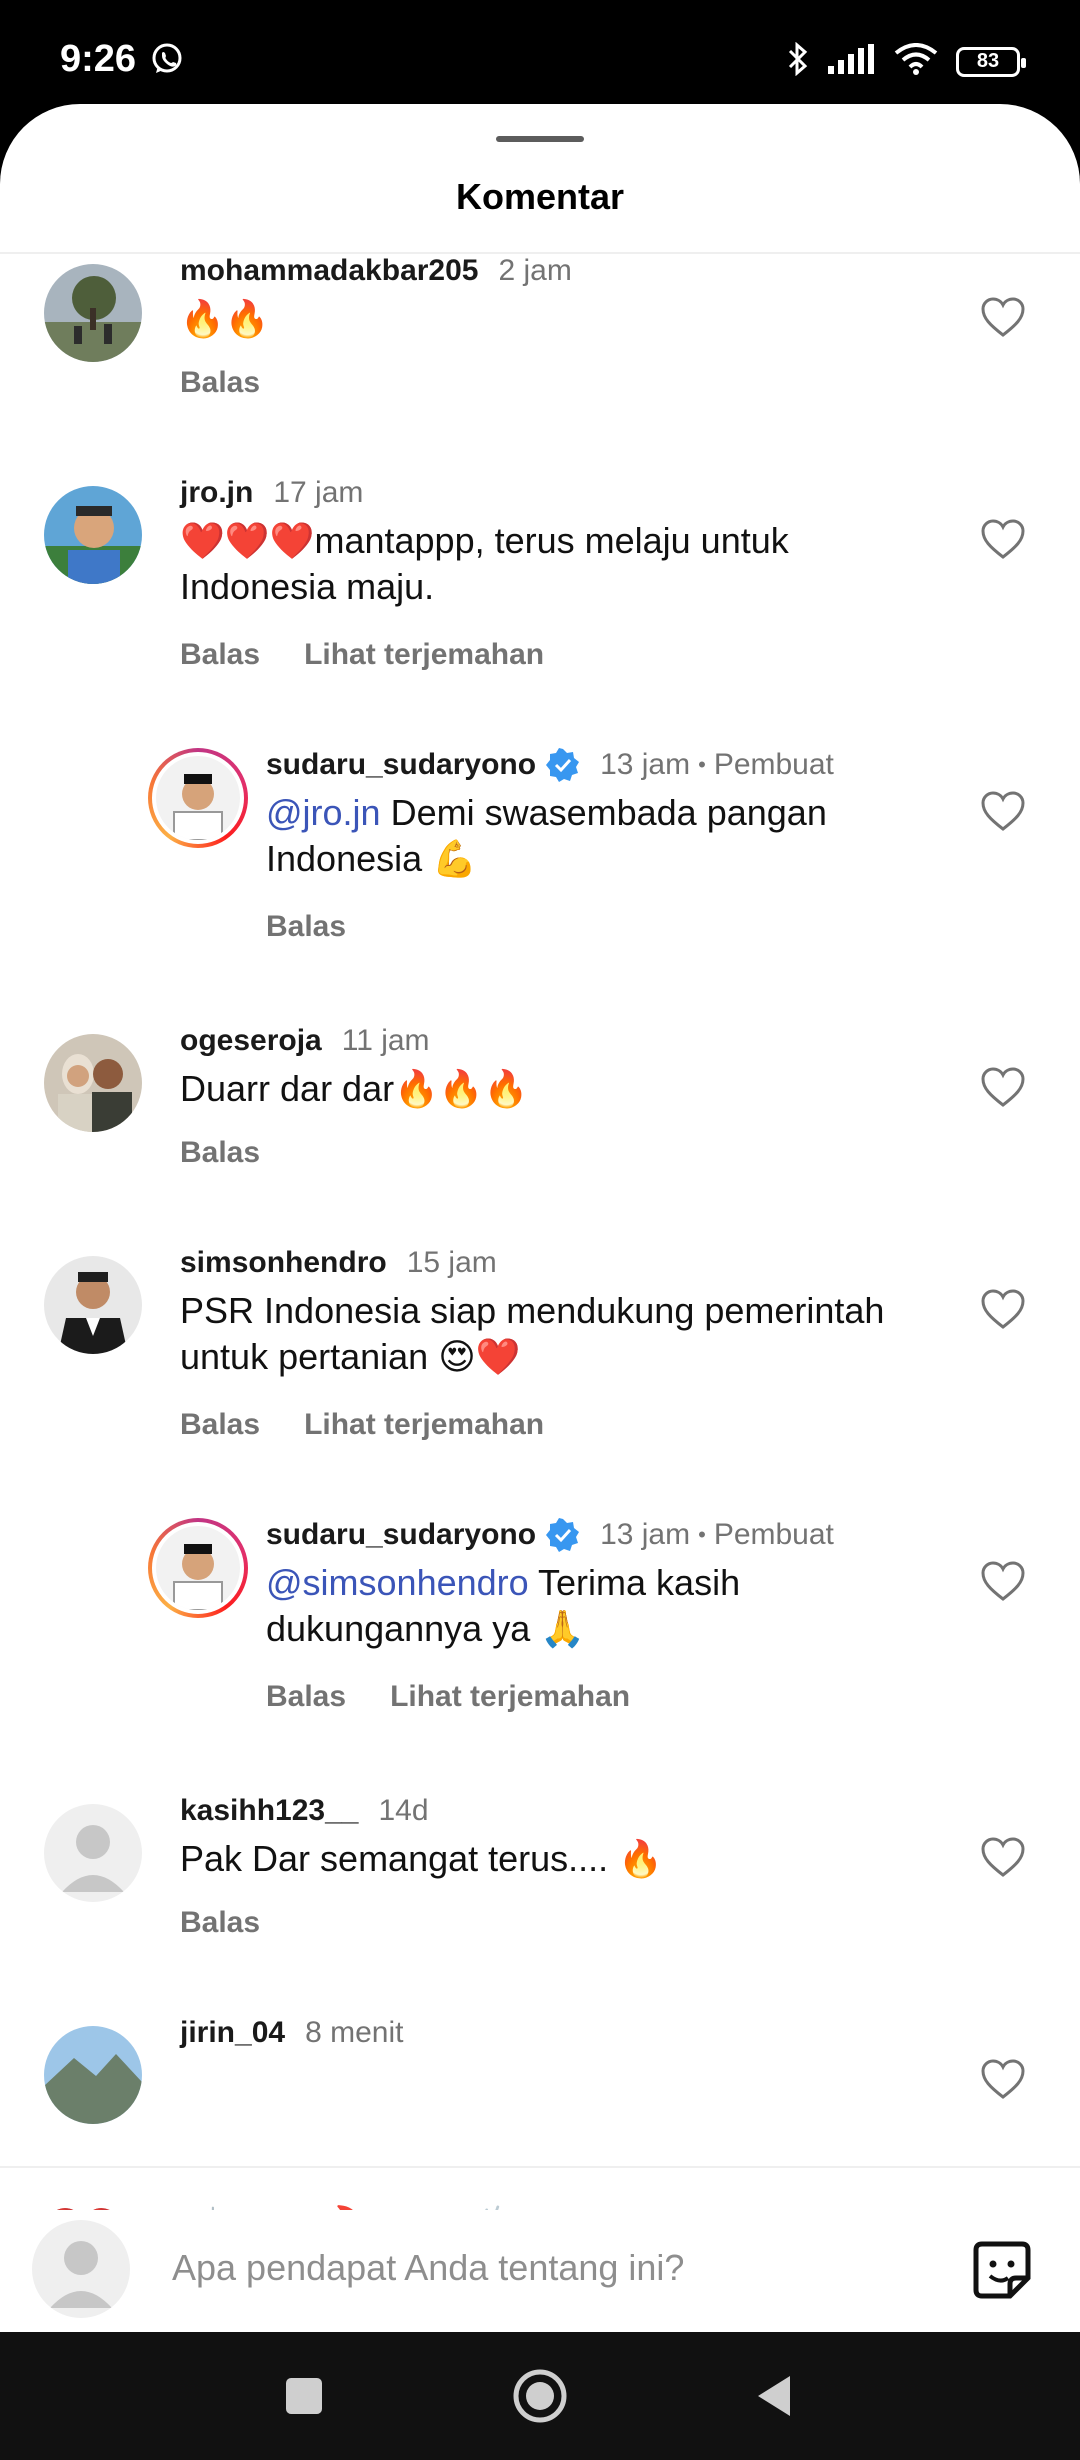  Describe the element at coordinates (774, 2396) in the screenshot. I see `back-button` at that location.